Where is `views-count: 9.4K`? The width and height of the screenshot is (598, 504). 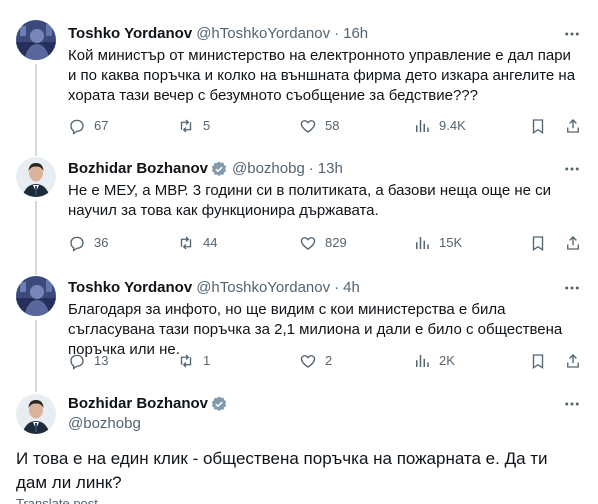 views-count: 9.4K is located at coordinates (452, 125).